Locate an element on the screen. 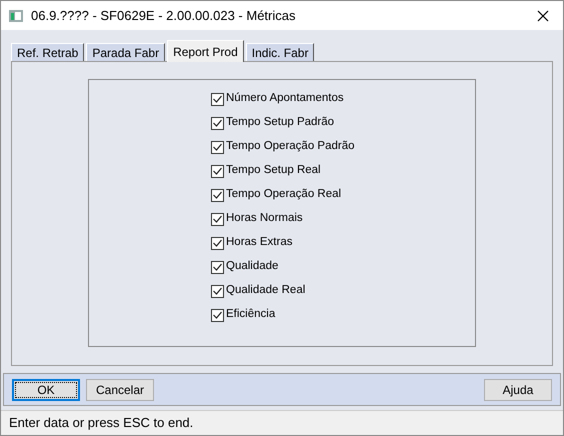  checkbox-label: Número Apontamentos is located at coordinates (285, 98).